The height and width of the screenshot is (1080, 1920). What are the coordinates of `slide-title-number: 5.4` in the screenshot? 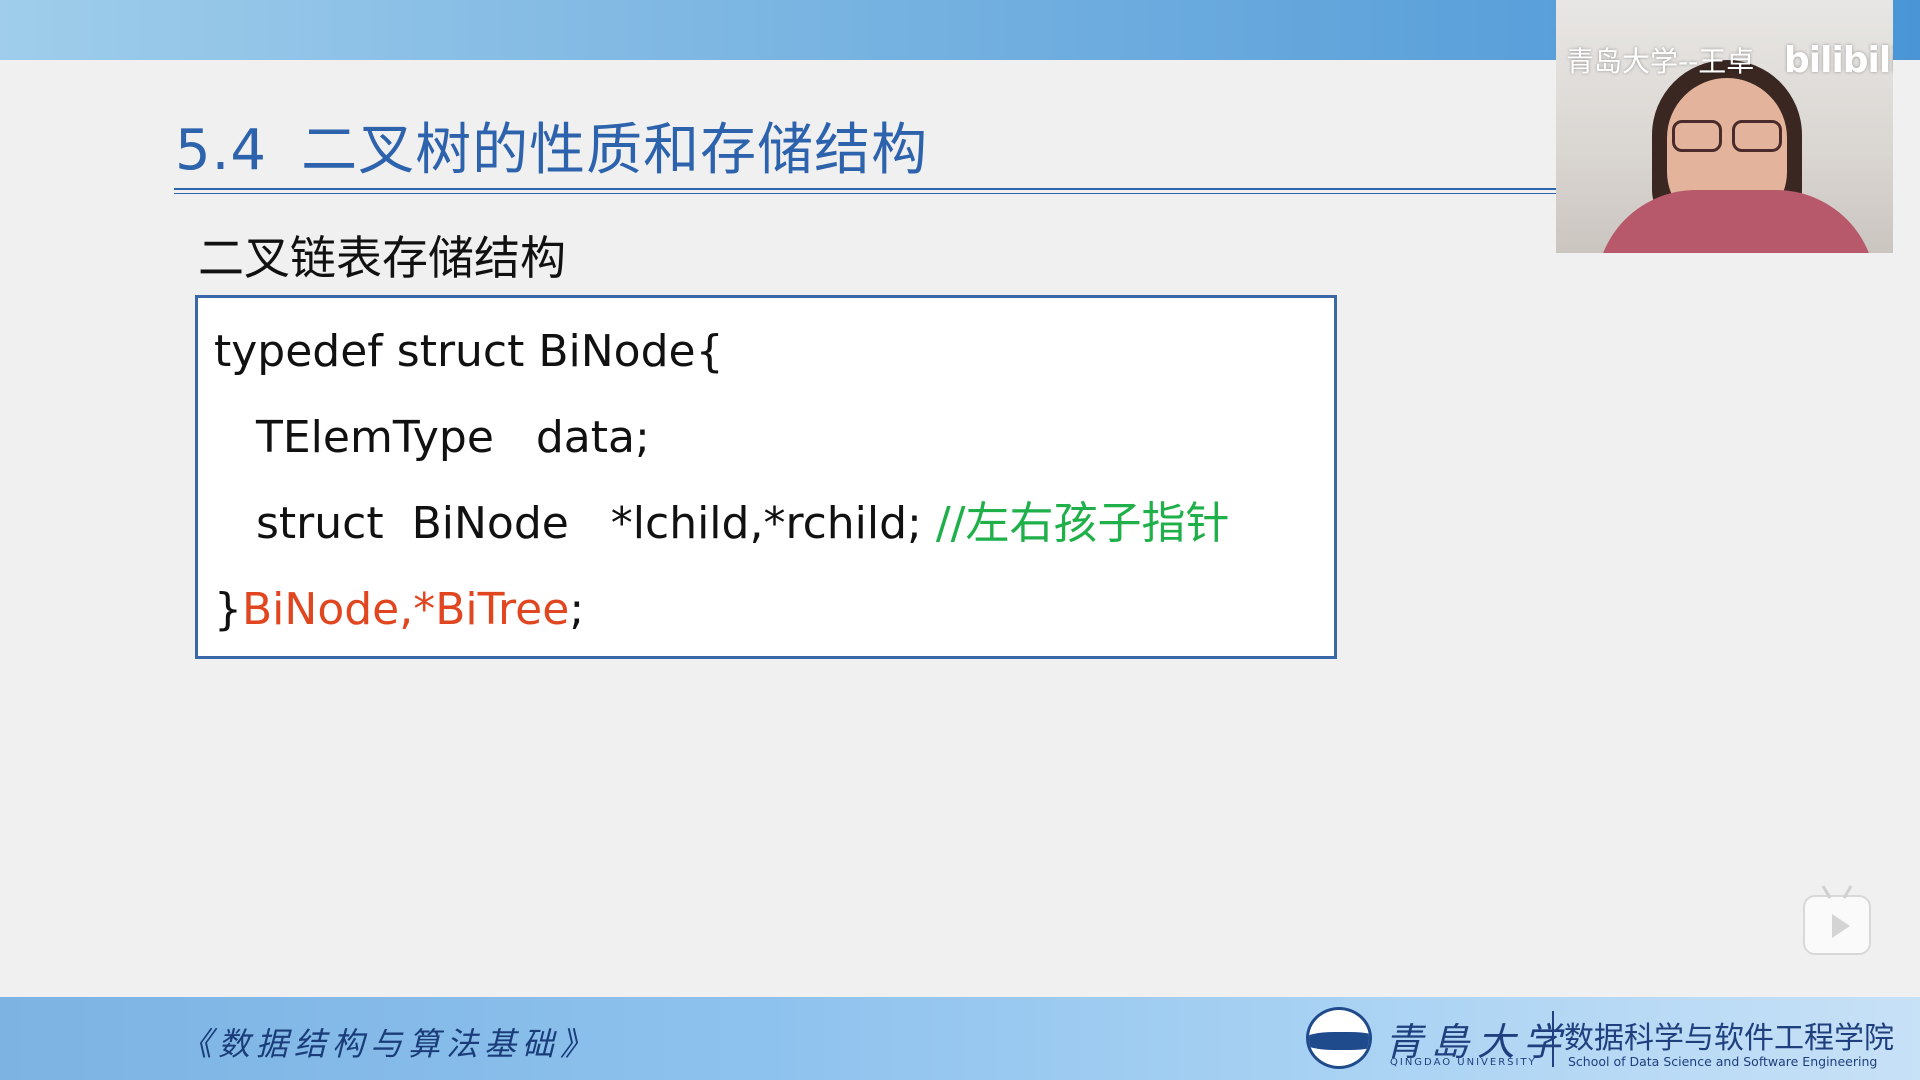 It's located at (221, 150).